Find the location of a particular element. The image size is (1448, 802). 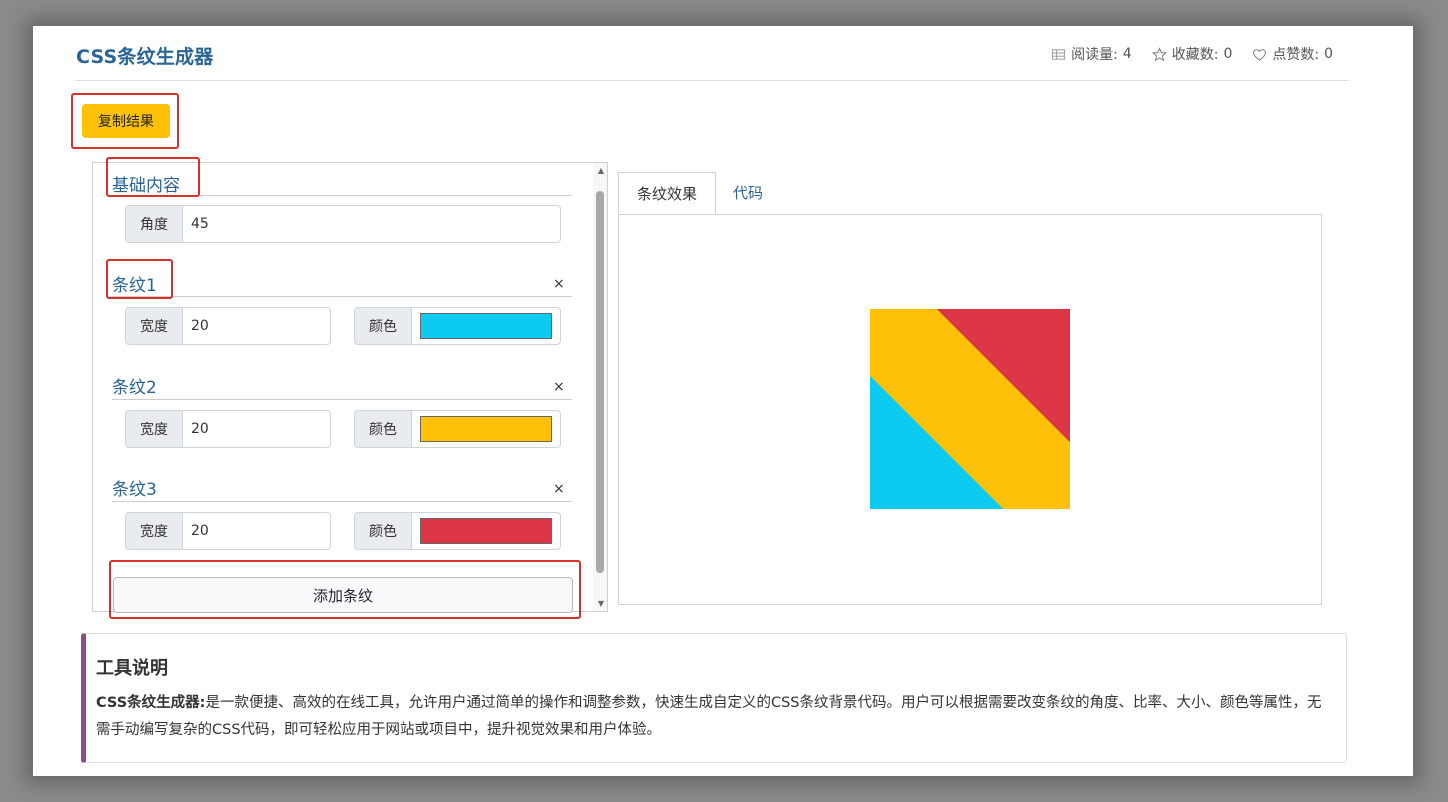

fav-stat: 收藏数: 0 is located at coordinates (1192, 54).